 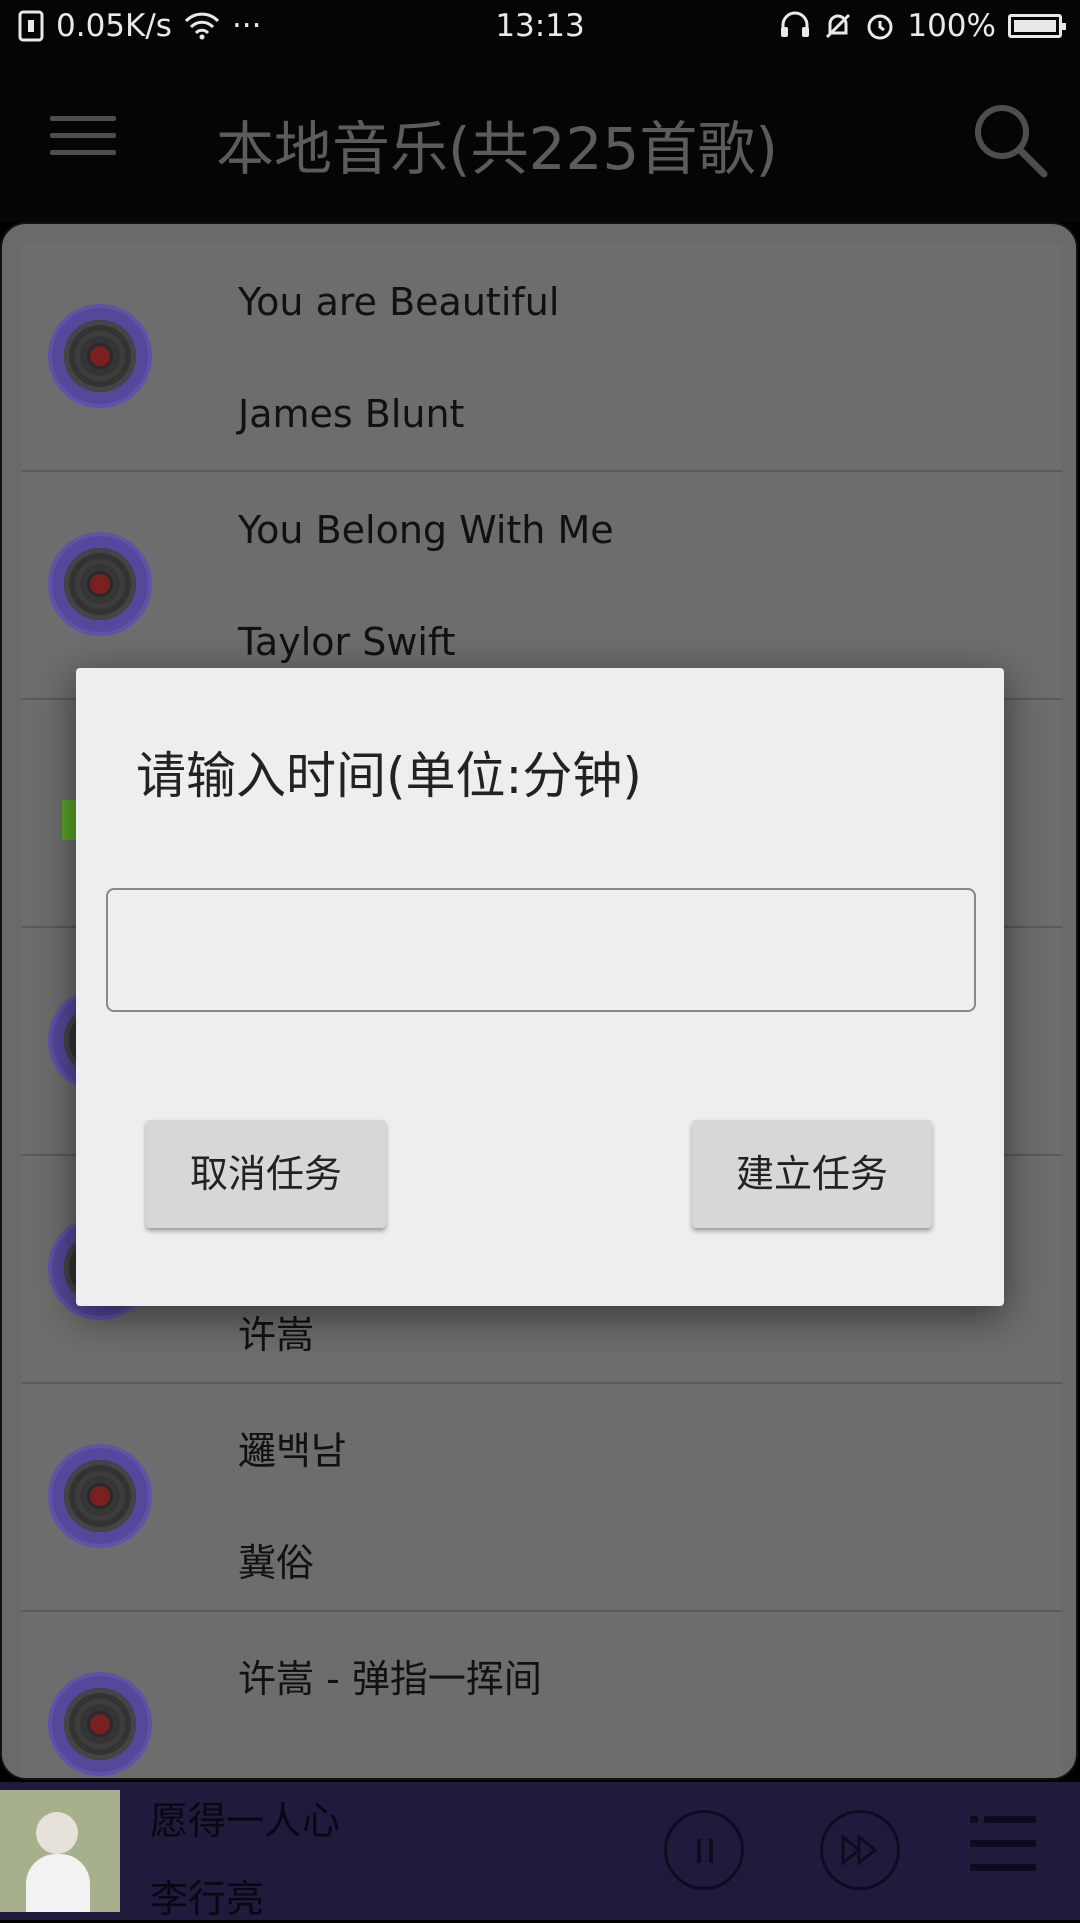 I want to click on song-artist: 许嵩, so click(x=276, y=1335).